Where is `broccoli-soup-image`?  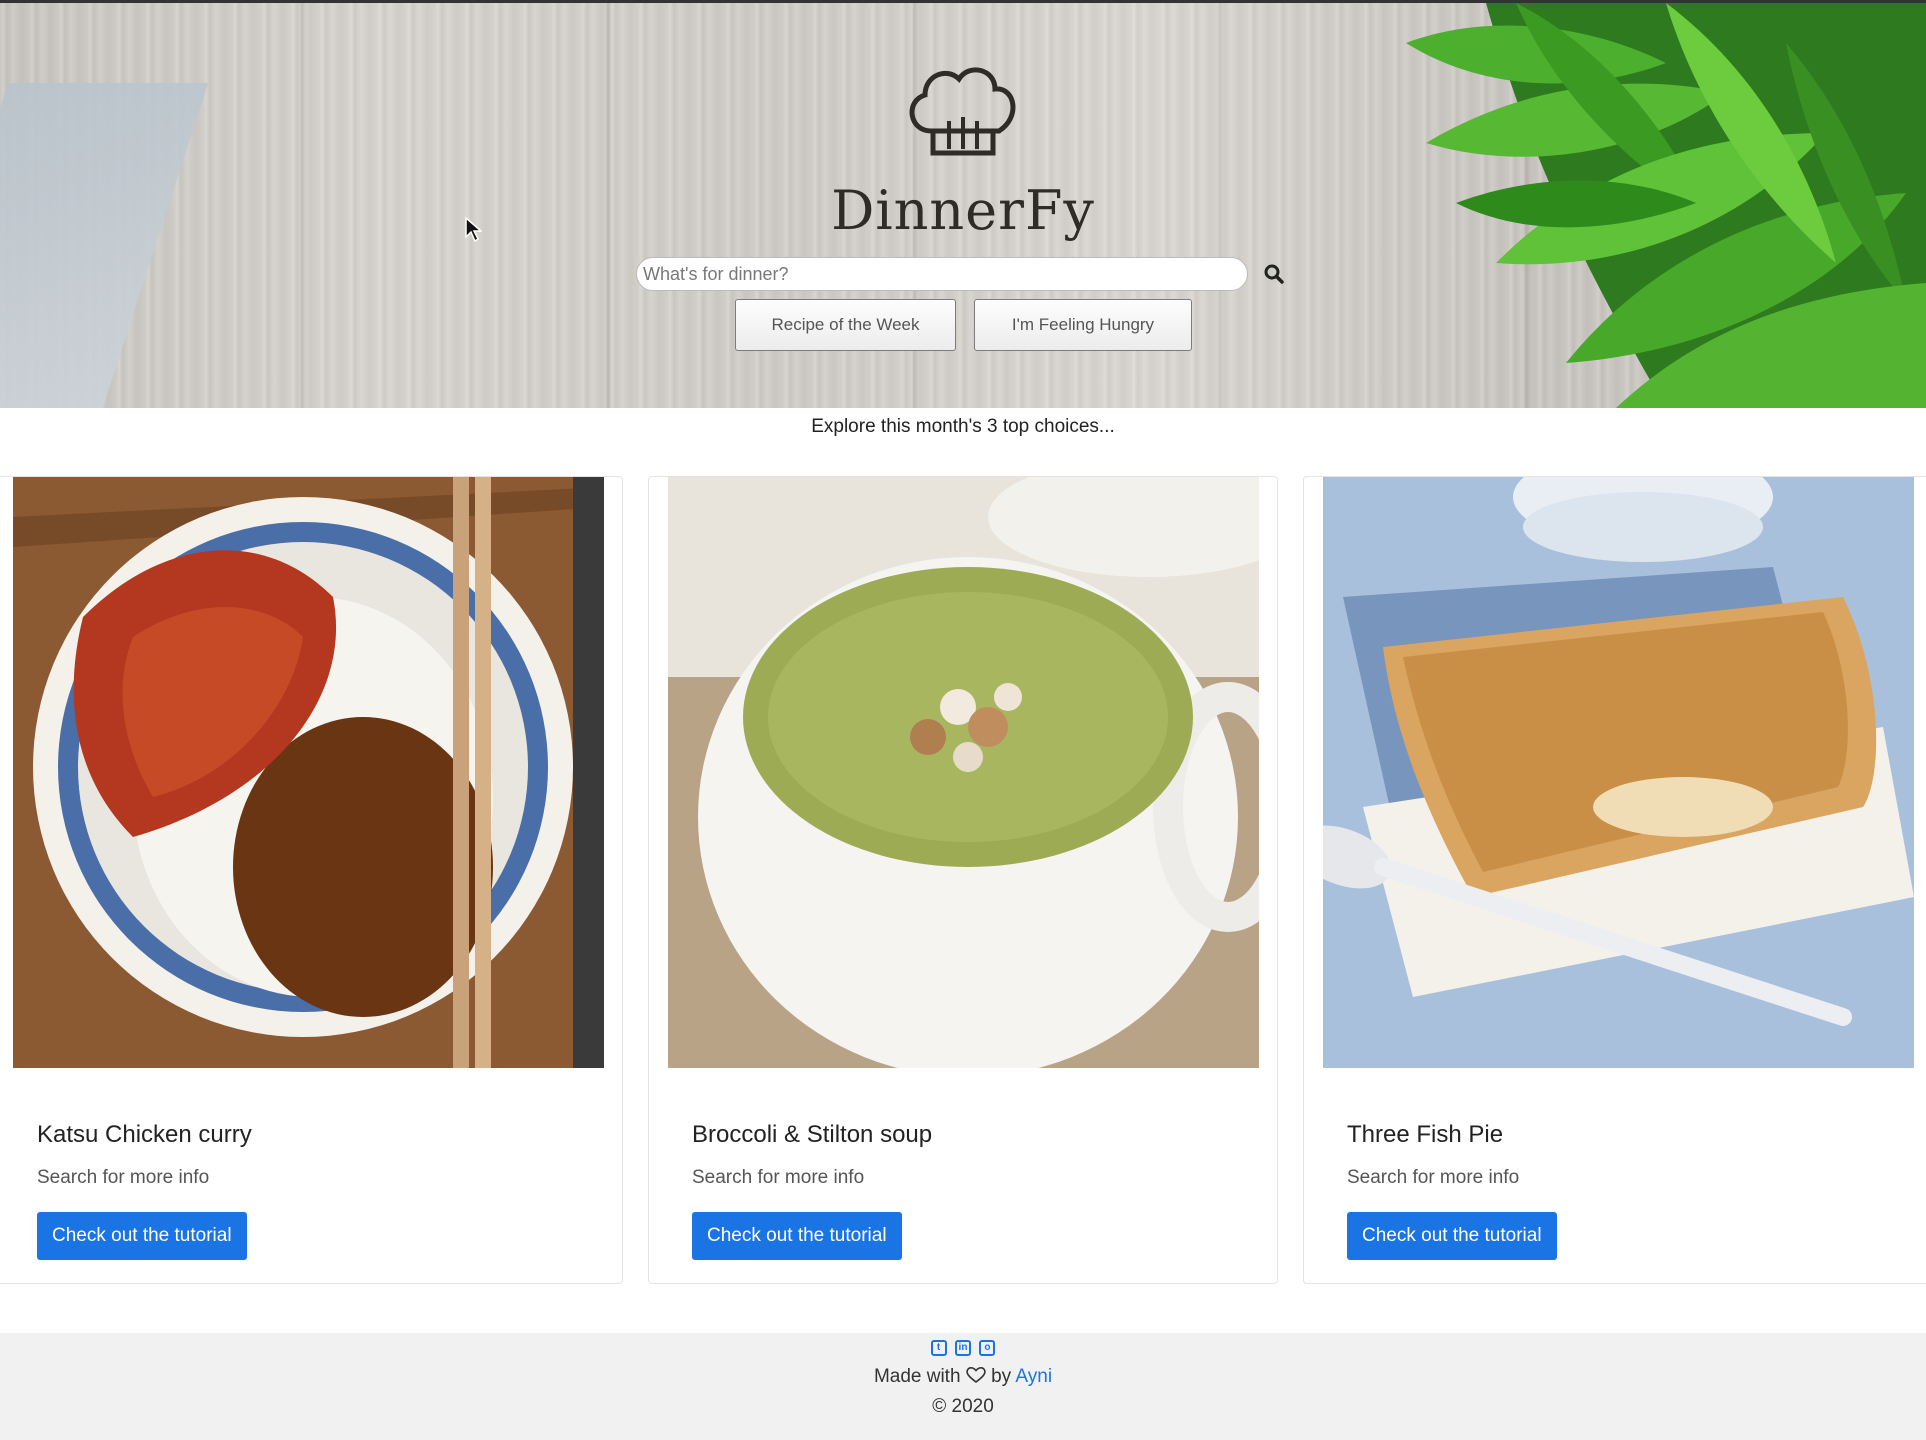
broccoli-soup-image is located at coordinates (963, 772).